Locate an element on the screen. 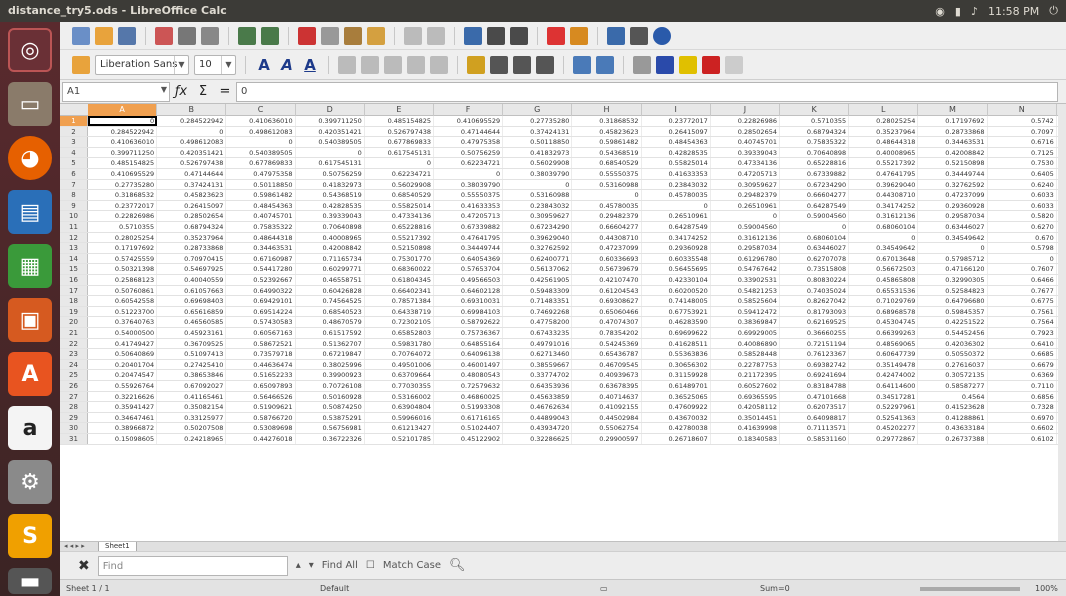  cell: 0.56029908 is located at coordinates (538, 163).